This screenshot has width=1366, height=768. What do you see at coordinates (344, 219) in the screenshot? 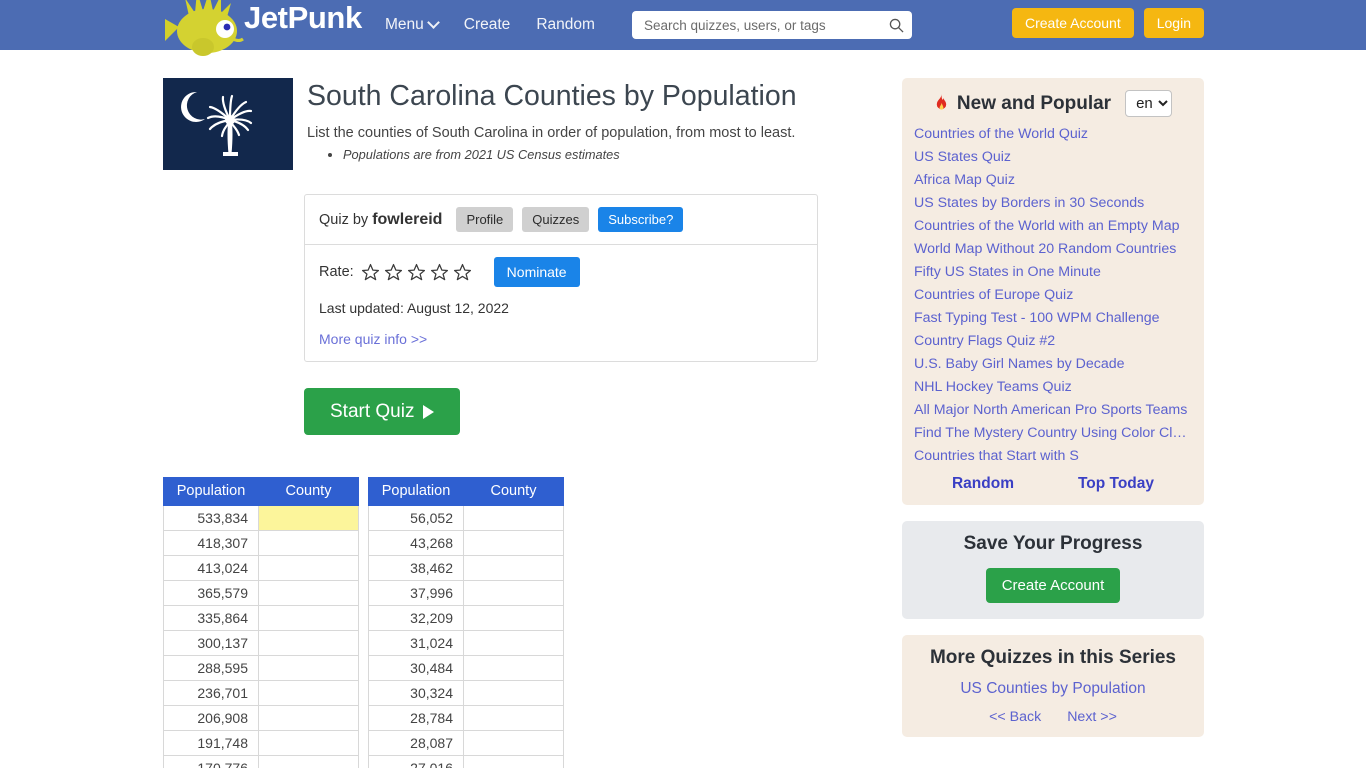
I see `quiz-author-prefix: Quiz by` at bounding box center [344, 219].